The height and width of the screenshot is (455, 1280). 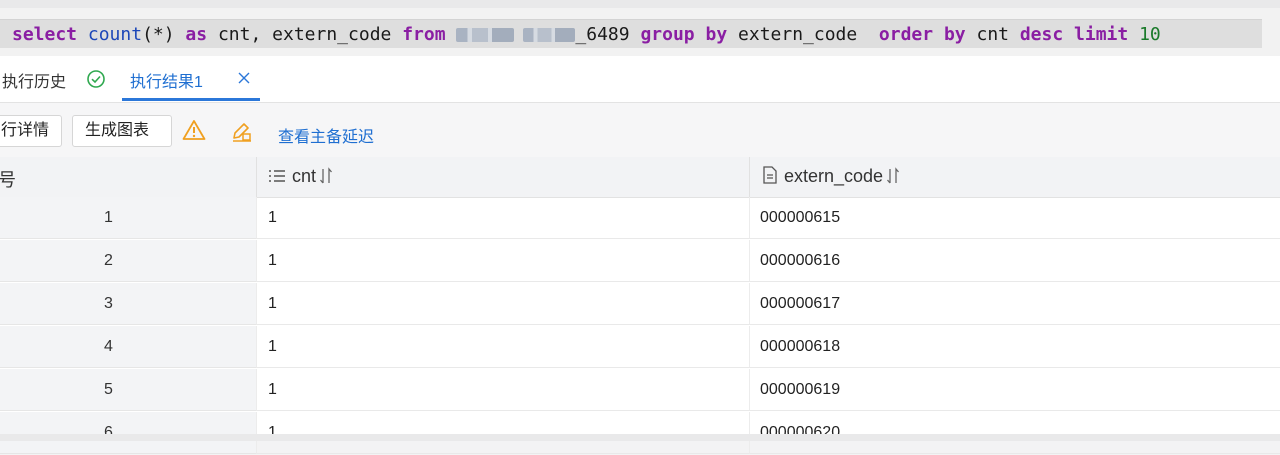 What do you see at coordinates (1014, 218) in the screenshot?
I see `extern-code-cell: 000000615` at bounding box center [1014, 218].